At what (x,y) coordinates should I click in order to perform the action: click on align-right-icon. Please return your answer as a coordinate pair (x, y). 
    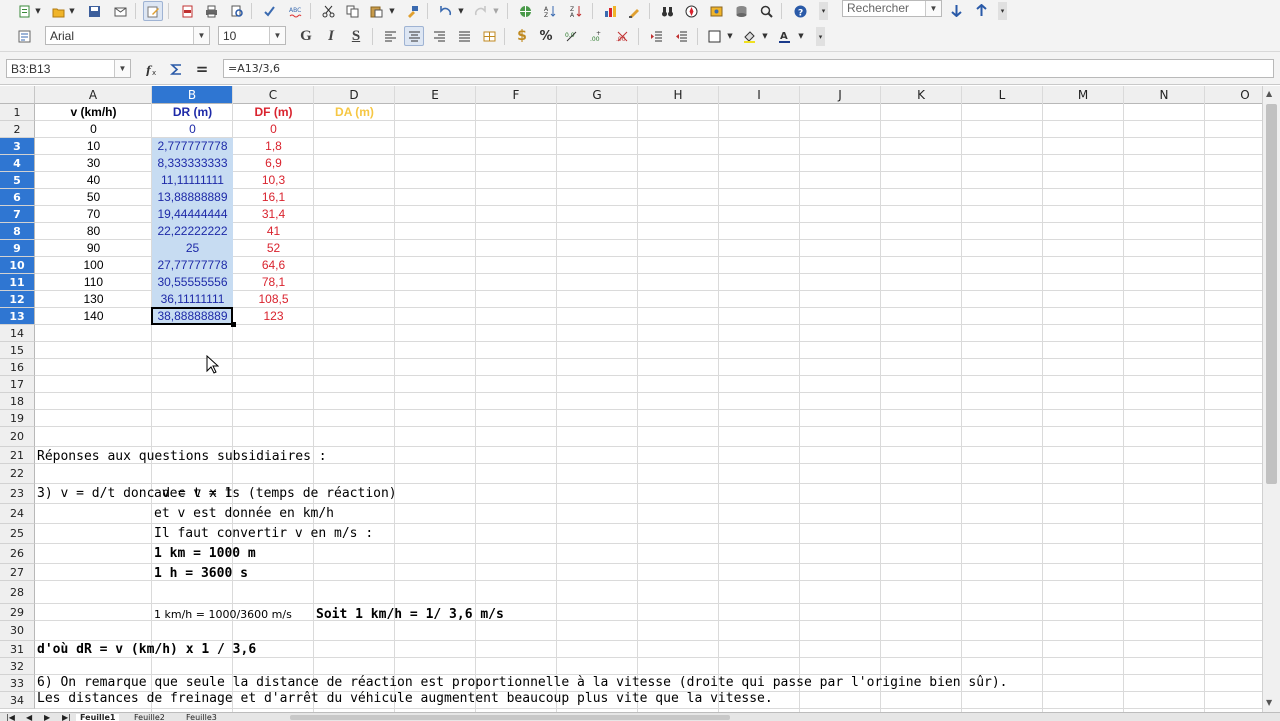
    Looking at the image, I should click on (439, 36).